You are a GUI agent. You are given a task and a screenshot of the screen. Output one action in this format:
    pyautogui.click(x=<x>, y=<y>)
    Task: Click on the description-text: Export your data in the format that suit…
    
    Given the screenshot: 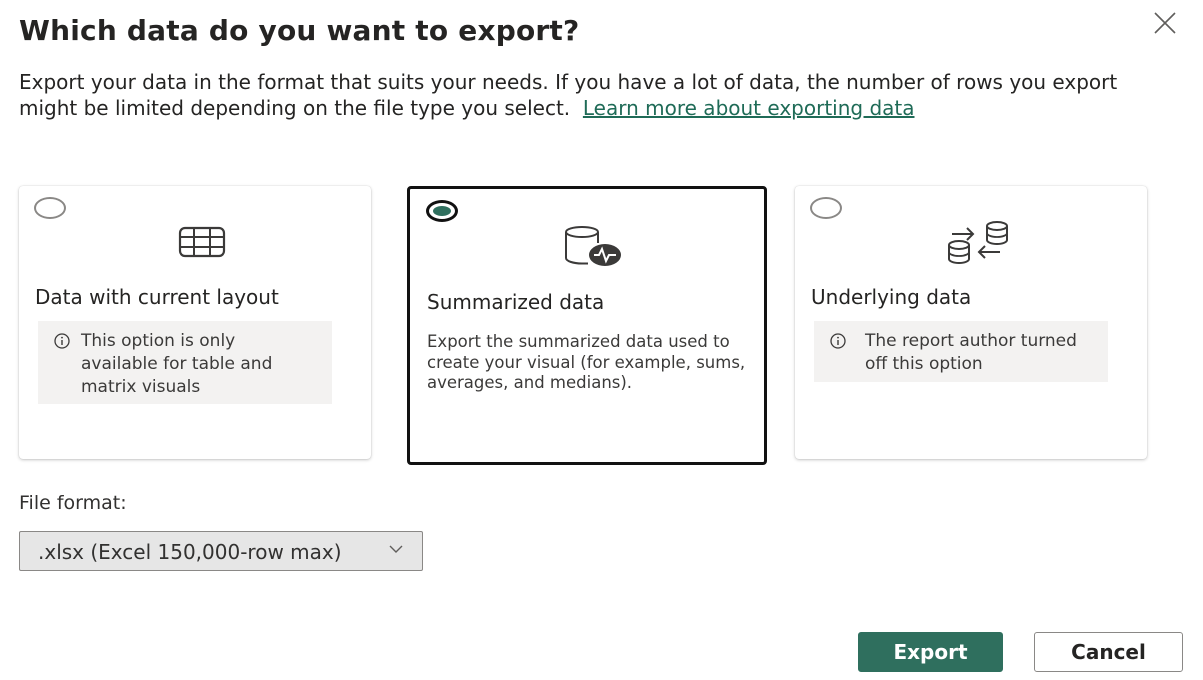 What is the action you would take?
    pyautogui.click(x=568, y=95)
    